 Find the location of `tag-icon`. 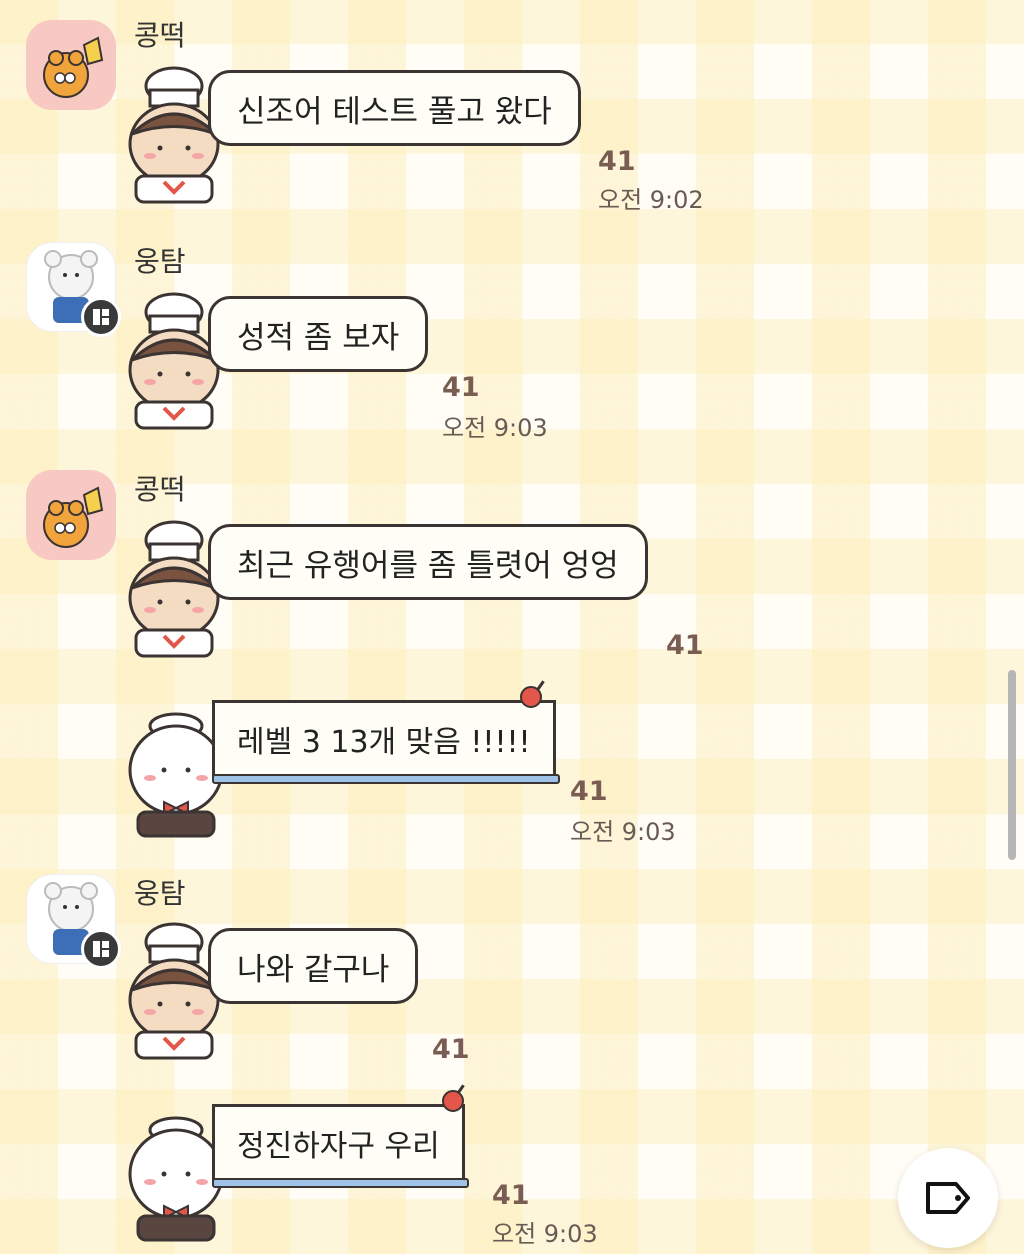

tag-icon is located at coordinates (948, 1198).